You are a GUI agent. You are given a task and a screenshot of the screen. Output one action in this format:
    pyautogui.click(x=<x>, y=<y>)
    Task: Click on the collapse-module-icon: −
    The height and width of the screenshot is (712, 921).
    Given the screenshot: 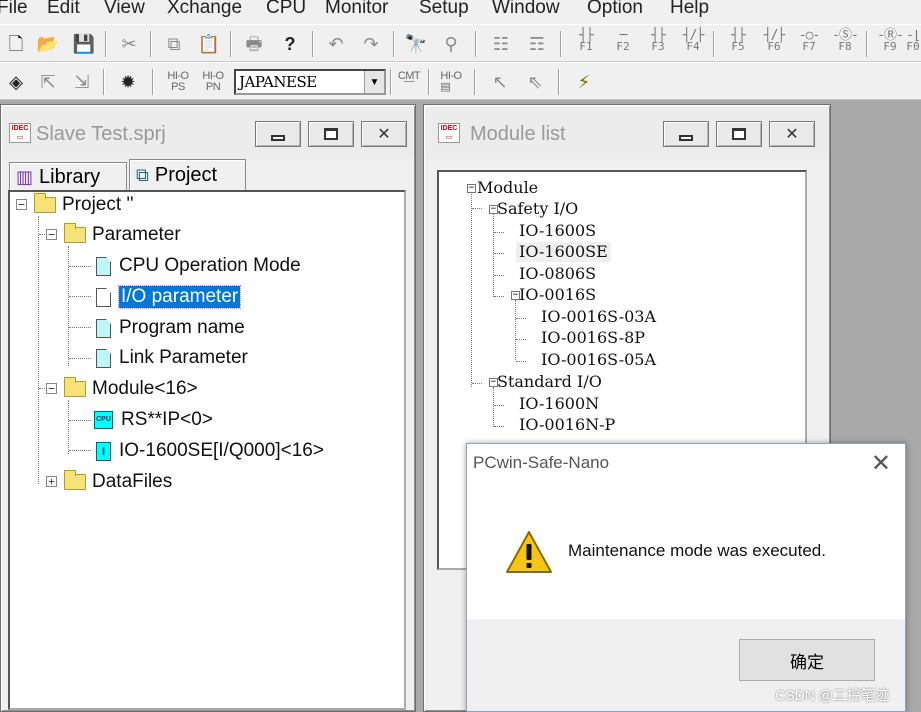 What is the action you would take?
    pyautogui.click(x=51, y=388)
    